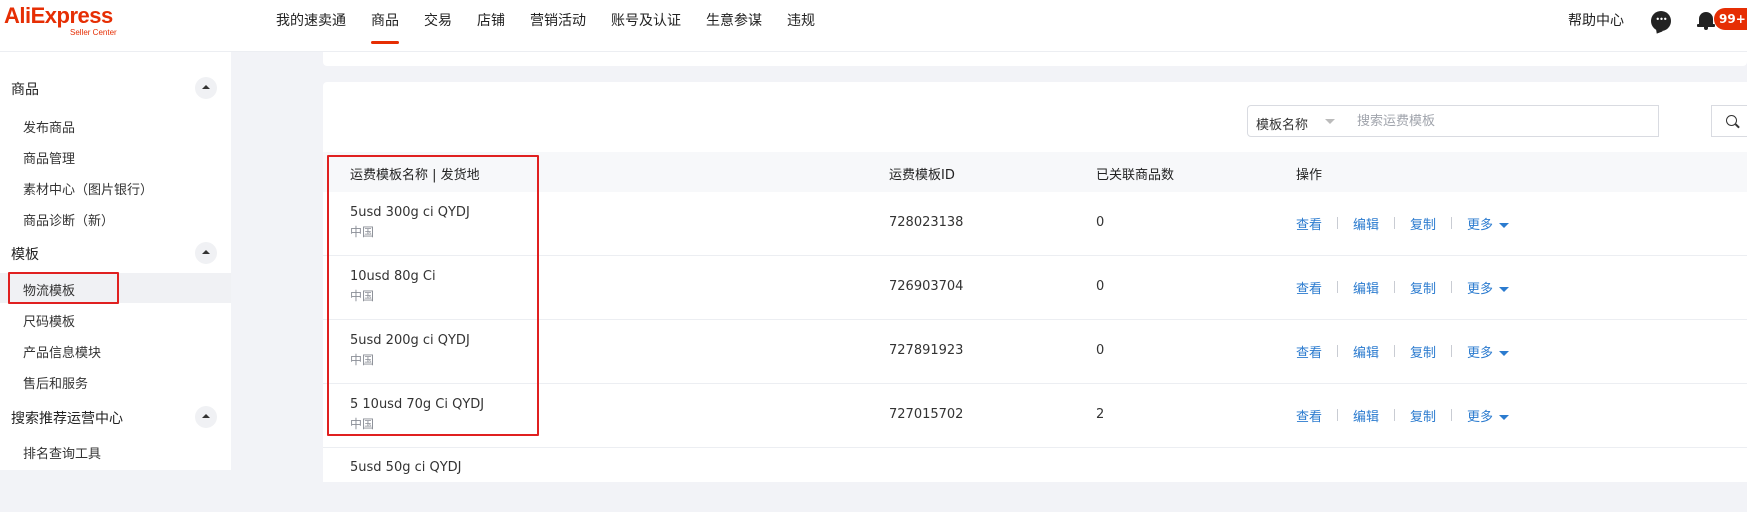  I want to click on template-id: 726903704, so click(926, 286).